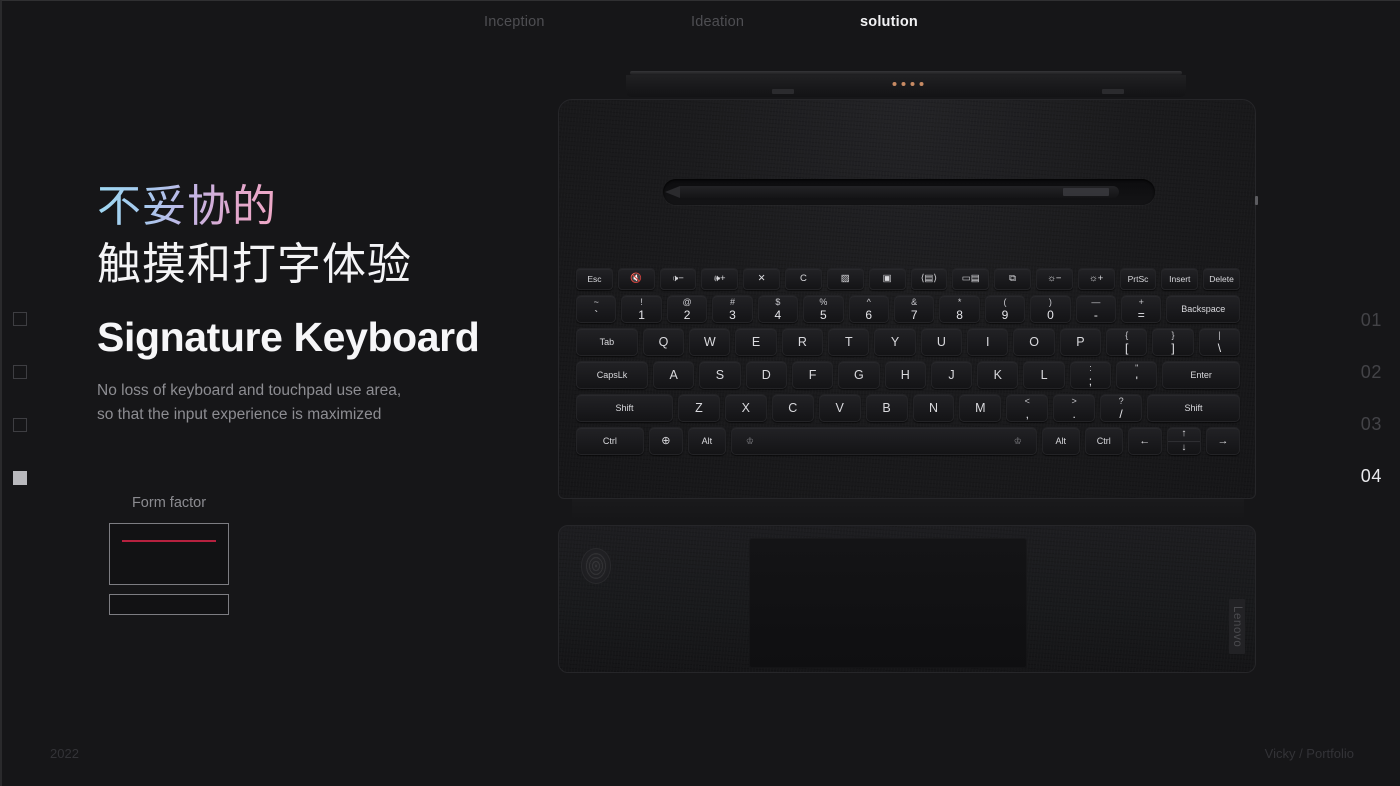 The width and height of the screenshot is (1400, 786). What do you see at coordinates (905, 375) in the screenshot?
I see `key-h: H` at bounding box center [905, 375].